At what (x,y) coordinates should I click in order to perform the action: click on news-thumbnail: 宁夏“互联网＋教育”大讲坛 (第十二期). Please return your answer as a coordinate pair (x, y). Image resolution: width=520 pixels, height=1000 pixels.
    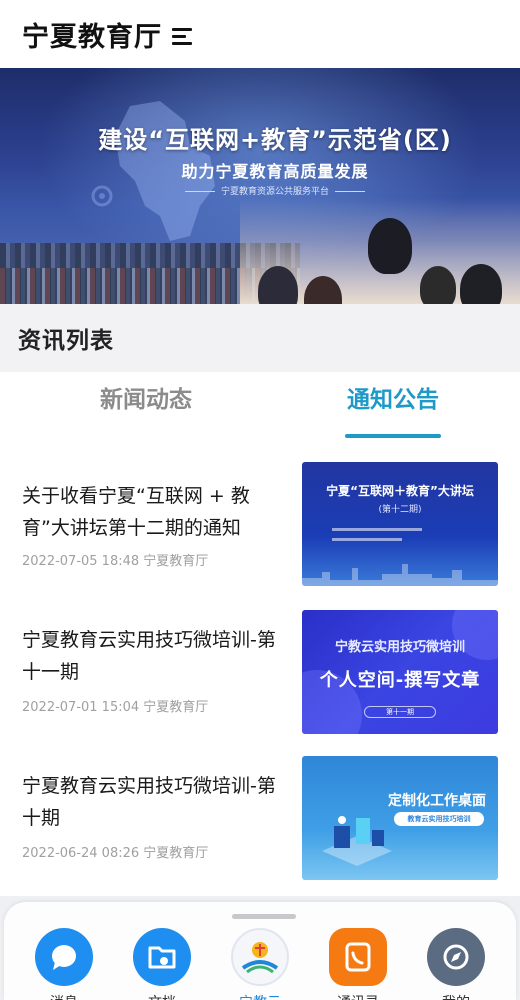
    Looking at the image, I should click on (400, 524).